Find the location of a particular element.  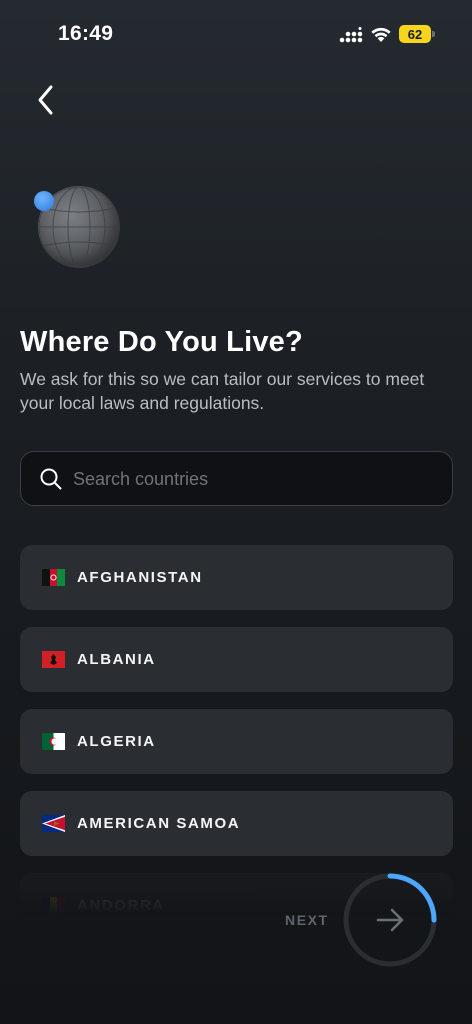

location-pin-icon is located at coordinates (44, 201).